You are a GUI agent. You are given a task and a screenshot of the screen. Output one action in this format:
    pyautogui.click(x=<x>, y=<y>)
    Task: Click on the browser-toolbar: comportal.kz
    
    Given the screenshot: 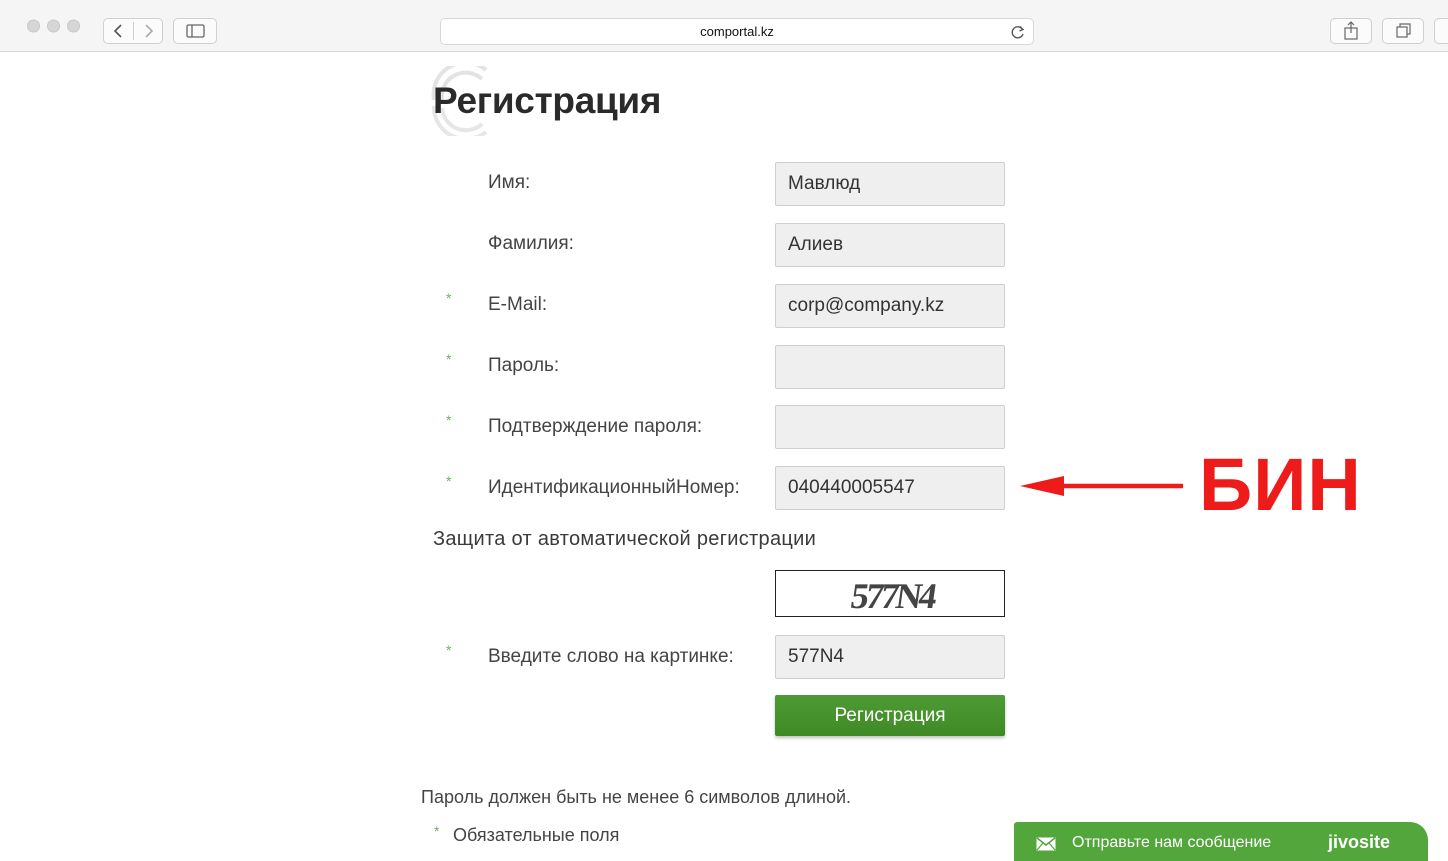 What is the action you would take?
    pyautogui.click(x=724, y=26)
    